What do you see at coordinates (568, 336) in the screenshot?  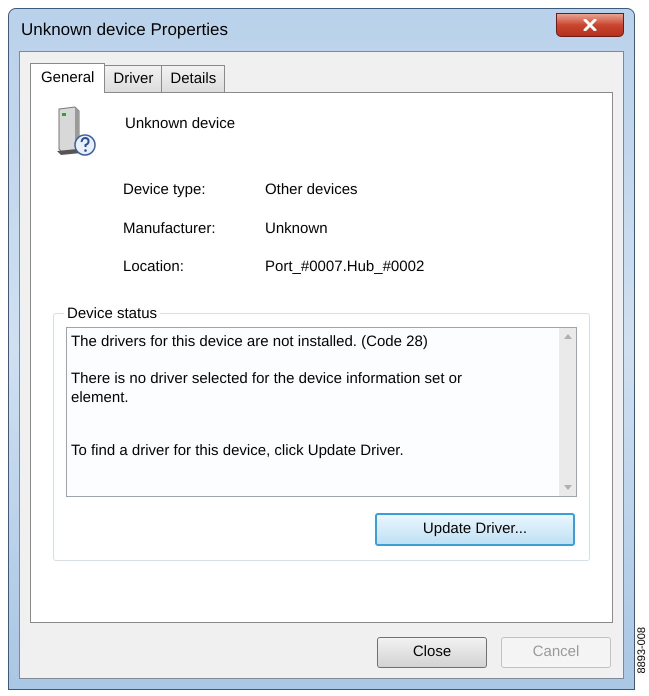 I see `scroll-up-icon` at bounding box center [568, 336].